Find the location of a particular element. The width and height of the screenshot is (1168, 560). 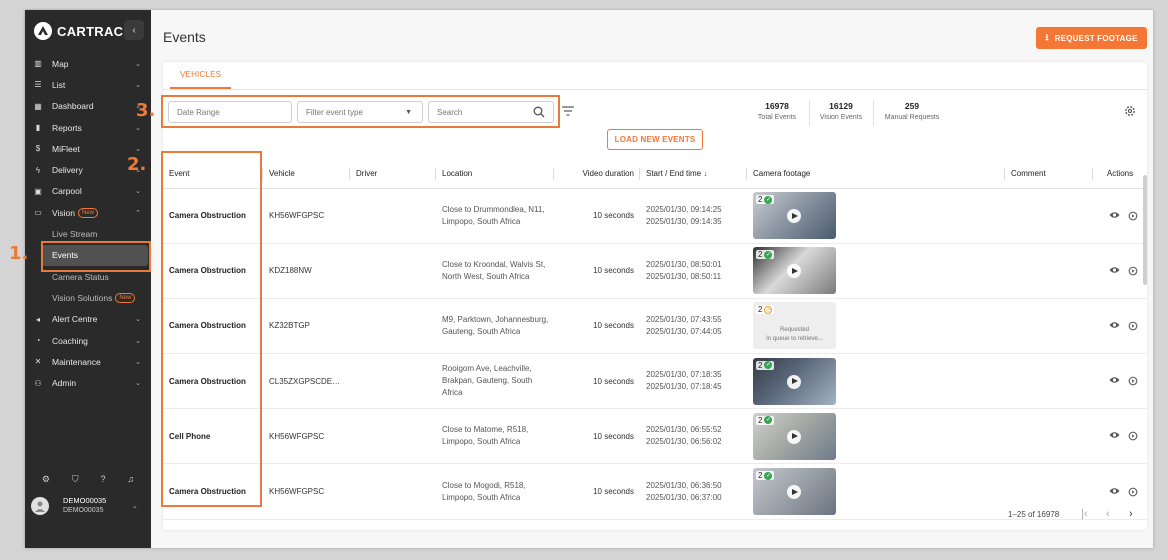

user-icon is located at coordinates (40, 506).